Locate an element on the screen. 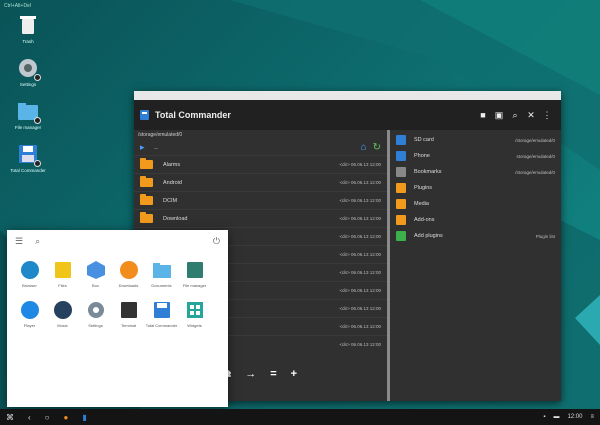 This screenshot has height=425, width=600. files-icon: ▮ is located at coordinates (84, 417).